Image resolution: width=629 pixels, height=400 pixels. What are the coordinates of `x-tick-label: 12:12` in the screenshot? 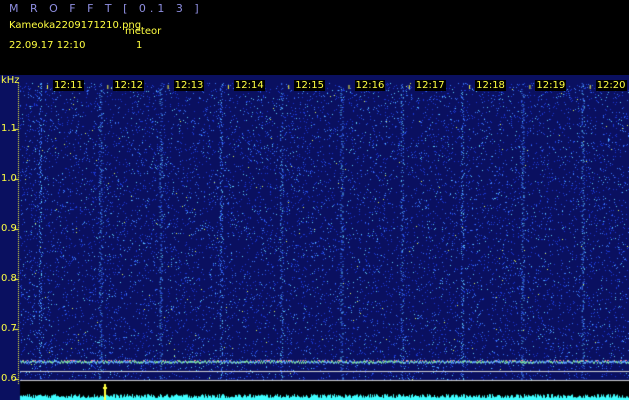 It's located at (129, 85).